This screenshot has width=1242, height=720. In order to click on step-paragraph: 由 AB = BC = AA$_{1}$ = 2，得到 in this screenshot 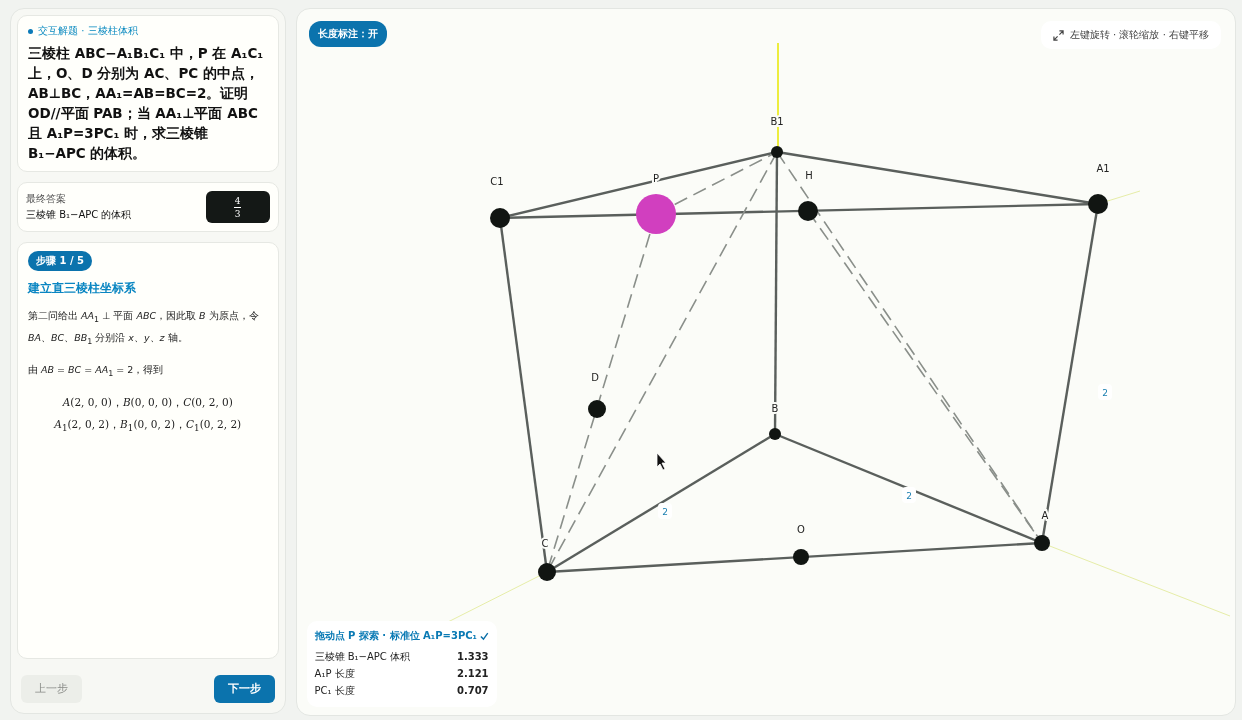, I will do `click(96, 371)`.